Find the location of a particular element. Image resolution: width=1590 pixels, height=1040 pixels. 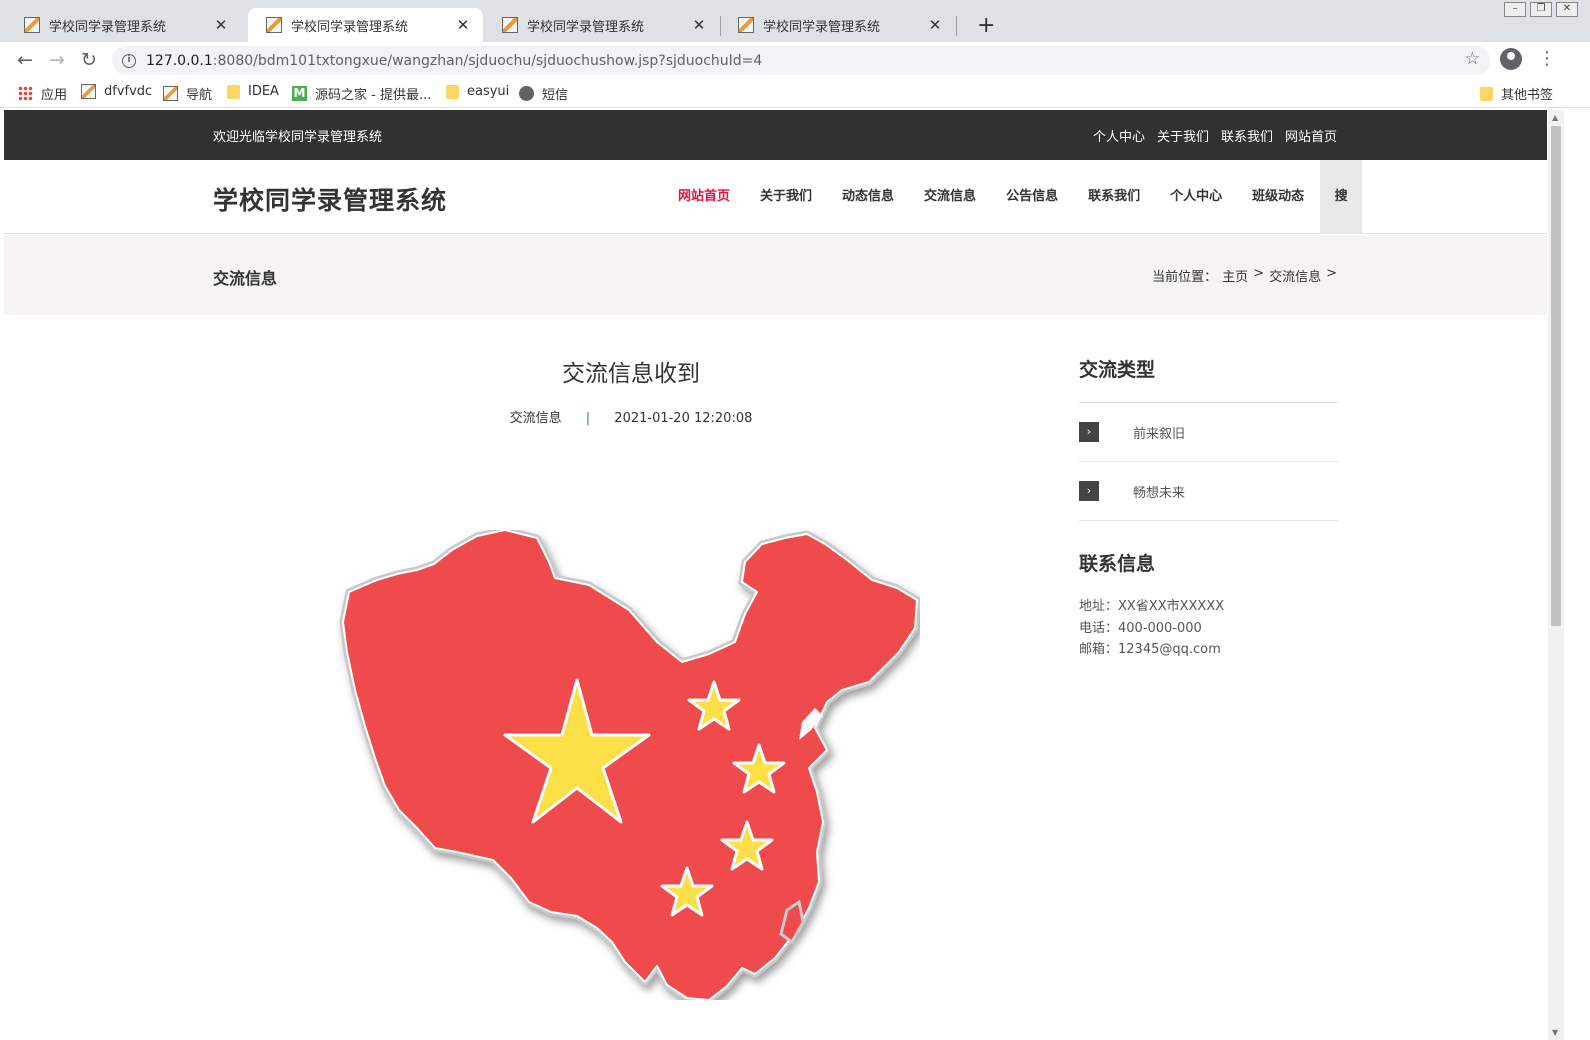

reload-icon: ↻ is located at coordinates (89, 60).